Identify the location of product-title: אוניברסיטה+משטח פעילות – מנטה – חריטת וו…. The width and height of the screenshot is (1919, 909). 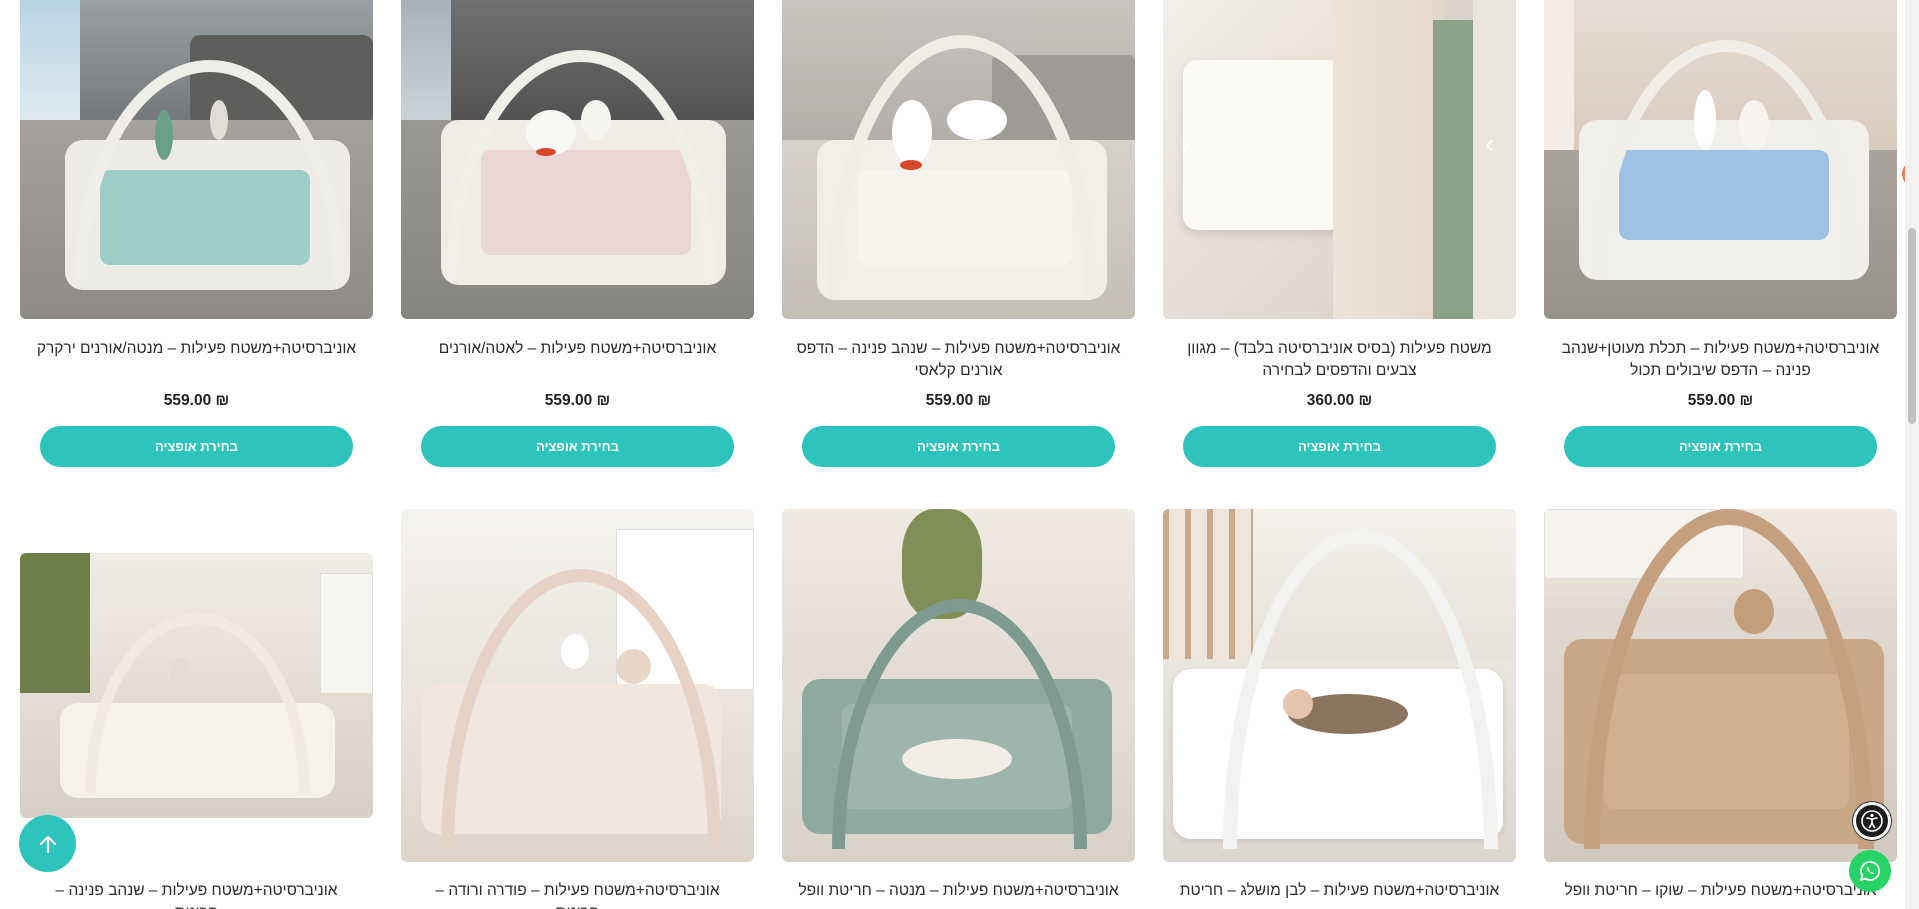
(958, 891).